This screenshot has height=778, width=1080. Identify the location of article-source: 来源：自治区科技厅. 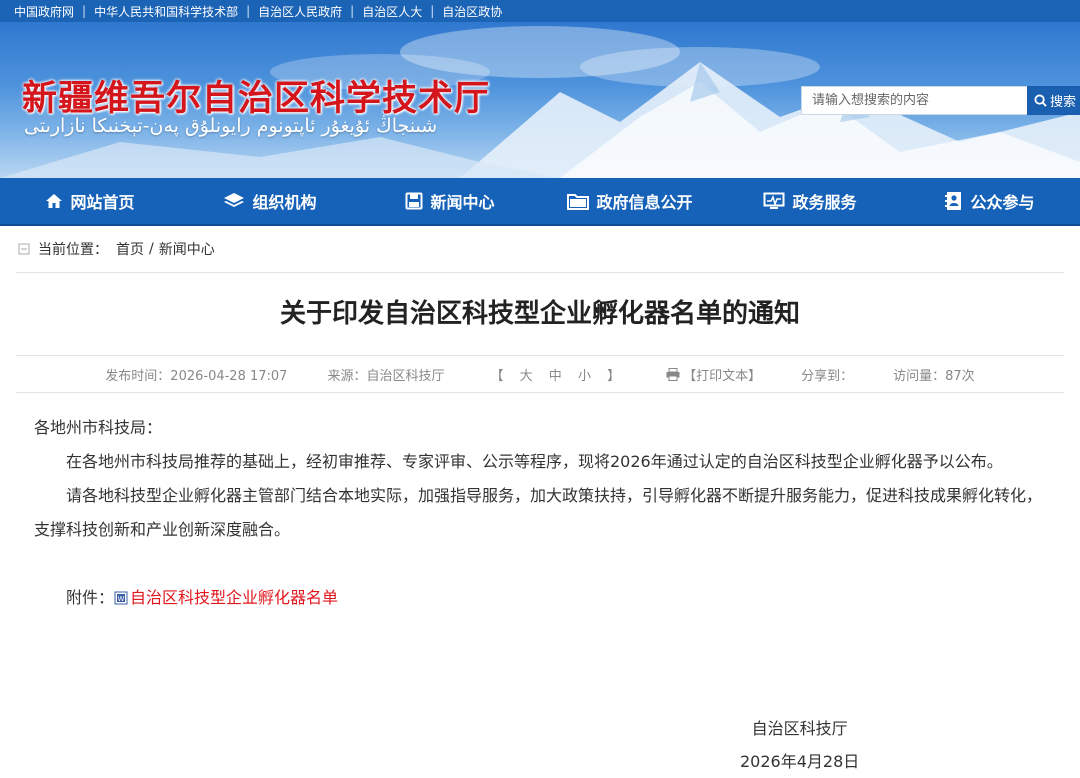
(386, 376).